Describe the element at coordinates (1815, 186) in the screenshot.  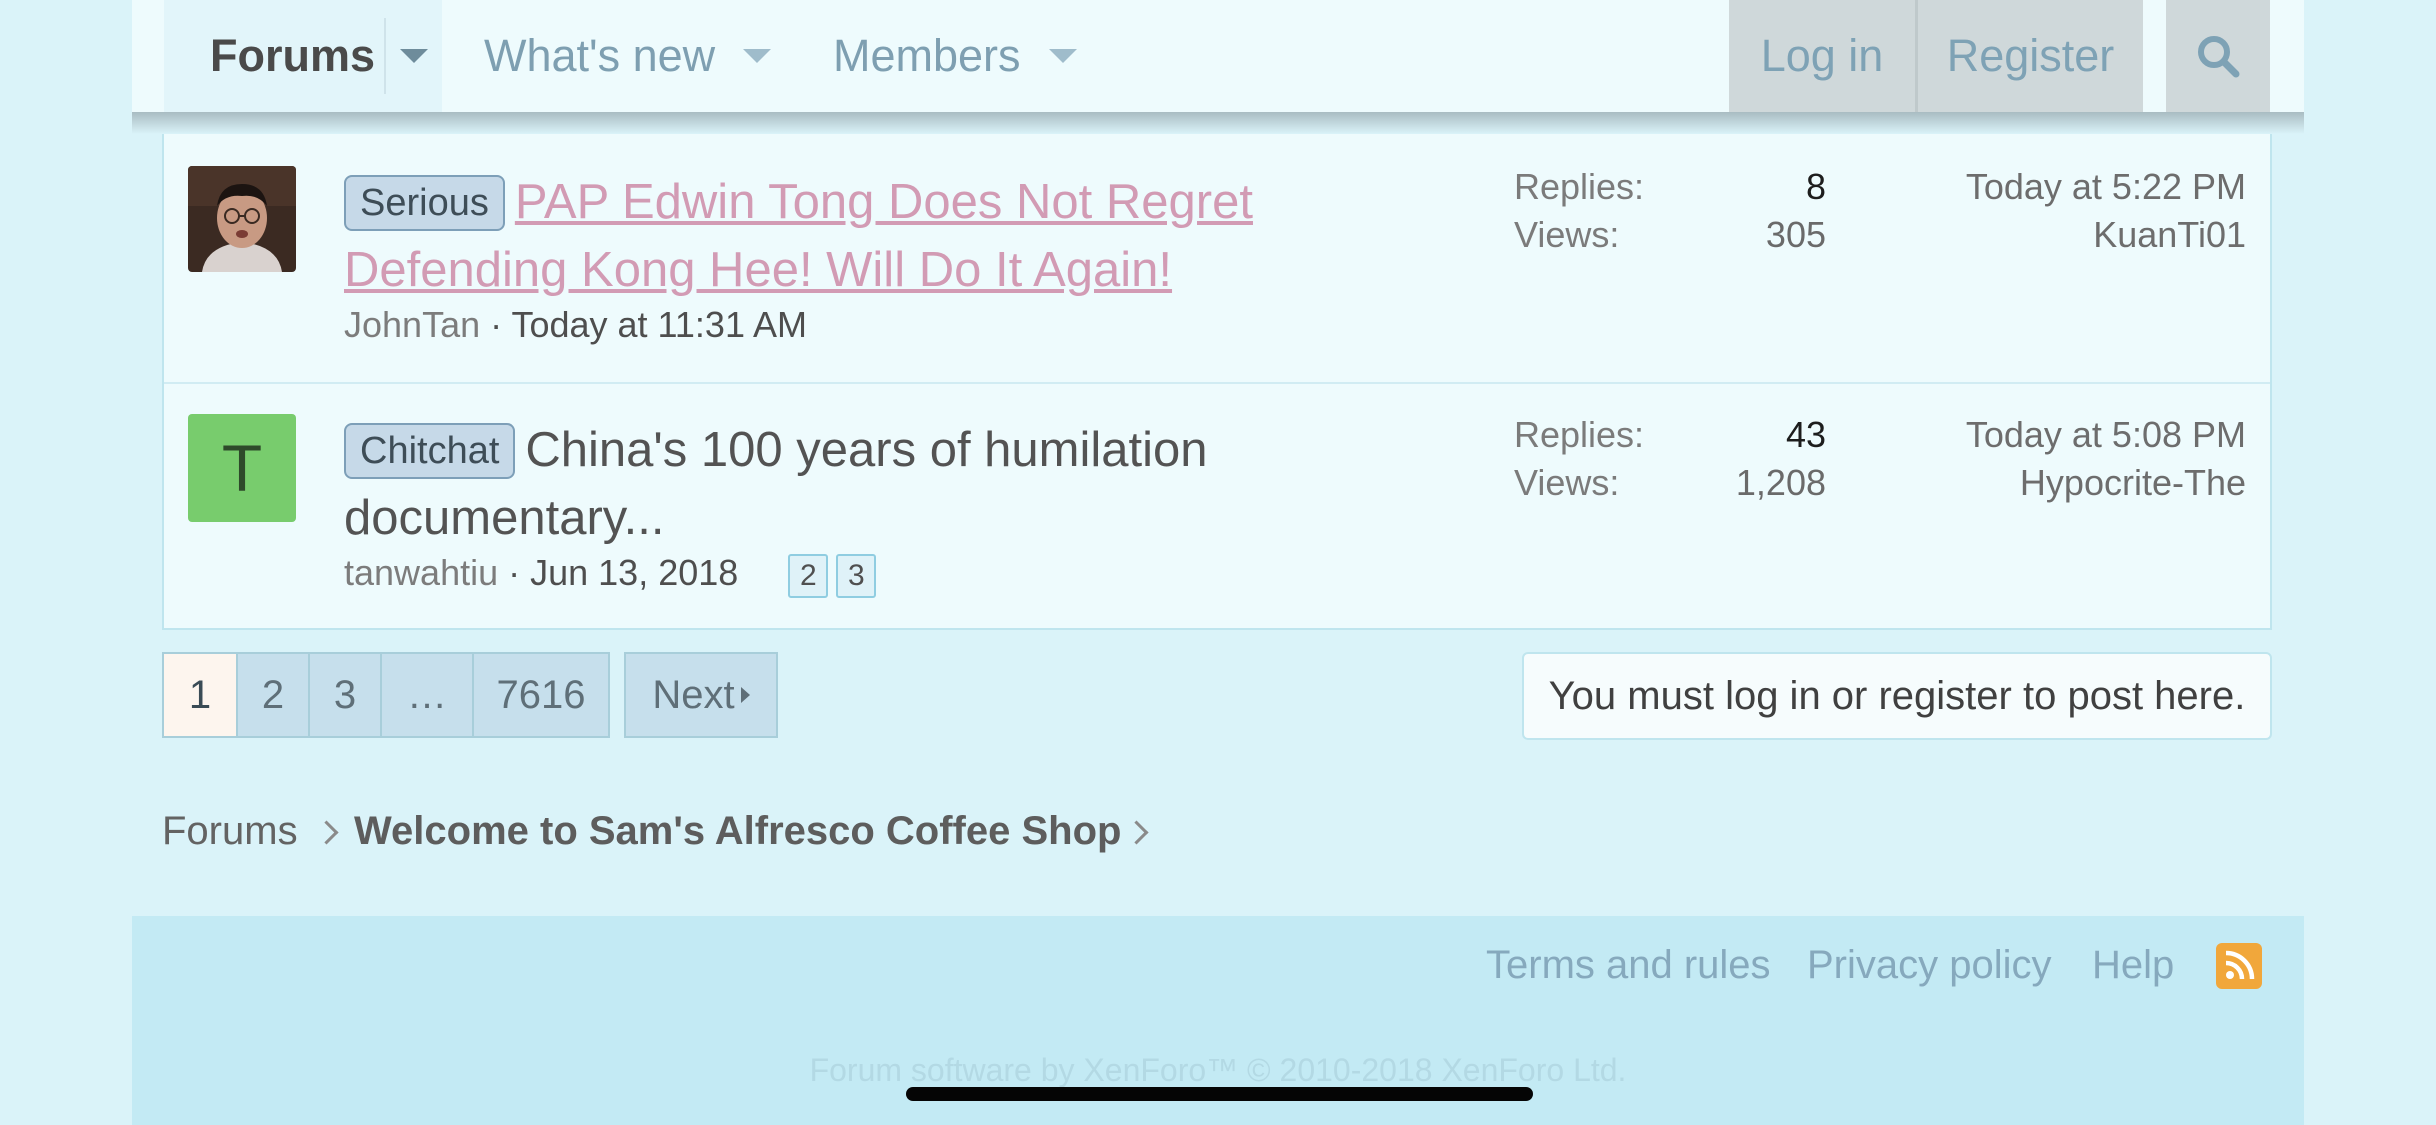
I see `replies-count: 8` at that location.